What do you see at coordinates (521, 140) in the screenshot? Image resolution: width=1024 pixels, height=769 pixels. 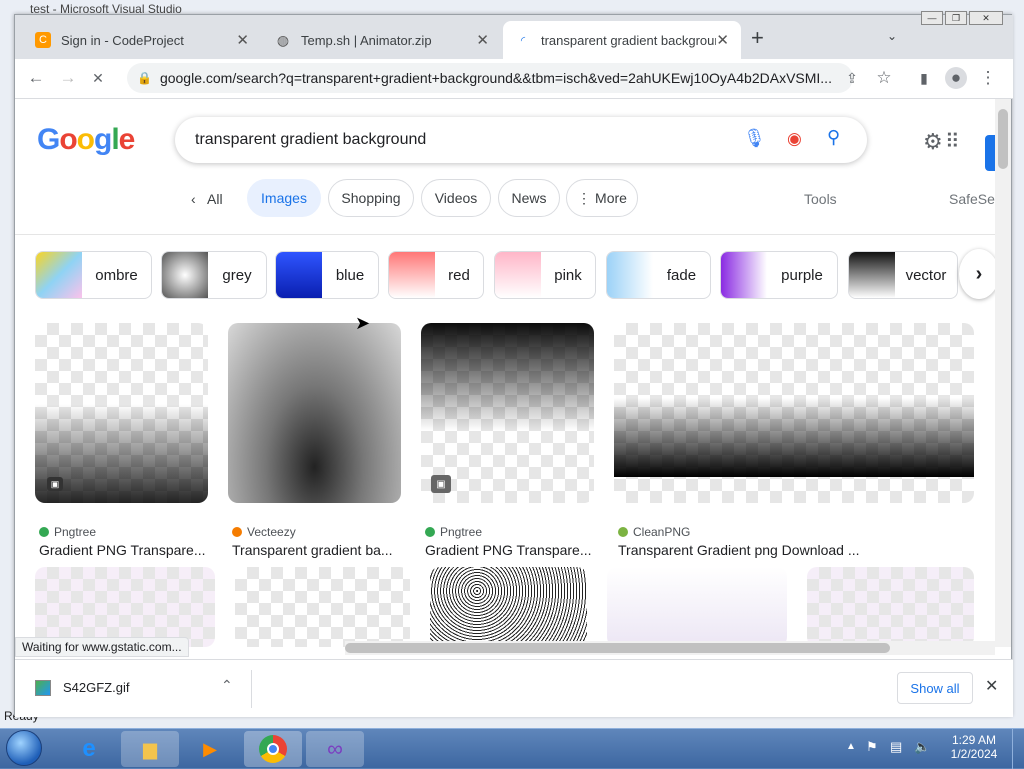 I see `search-box: transparent gradient background 🎙 ◉ ⚲` at bounding box center [521, 140].